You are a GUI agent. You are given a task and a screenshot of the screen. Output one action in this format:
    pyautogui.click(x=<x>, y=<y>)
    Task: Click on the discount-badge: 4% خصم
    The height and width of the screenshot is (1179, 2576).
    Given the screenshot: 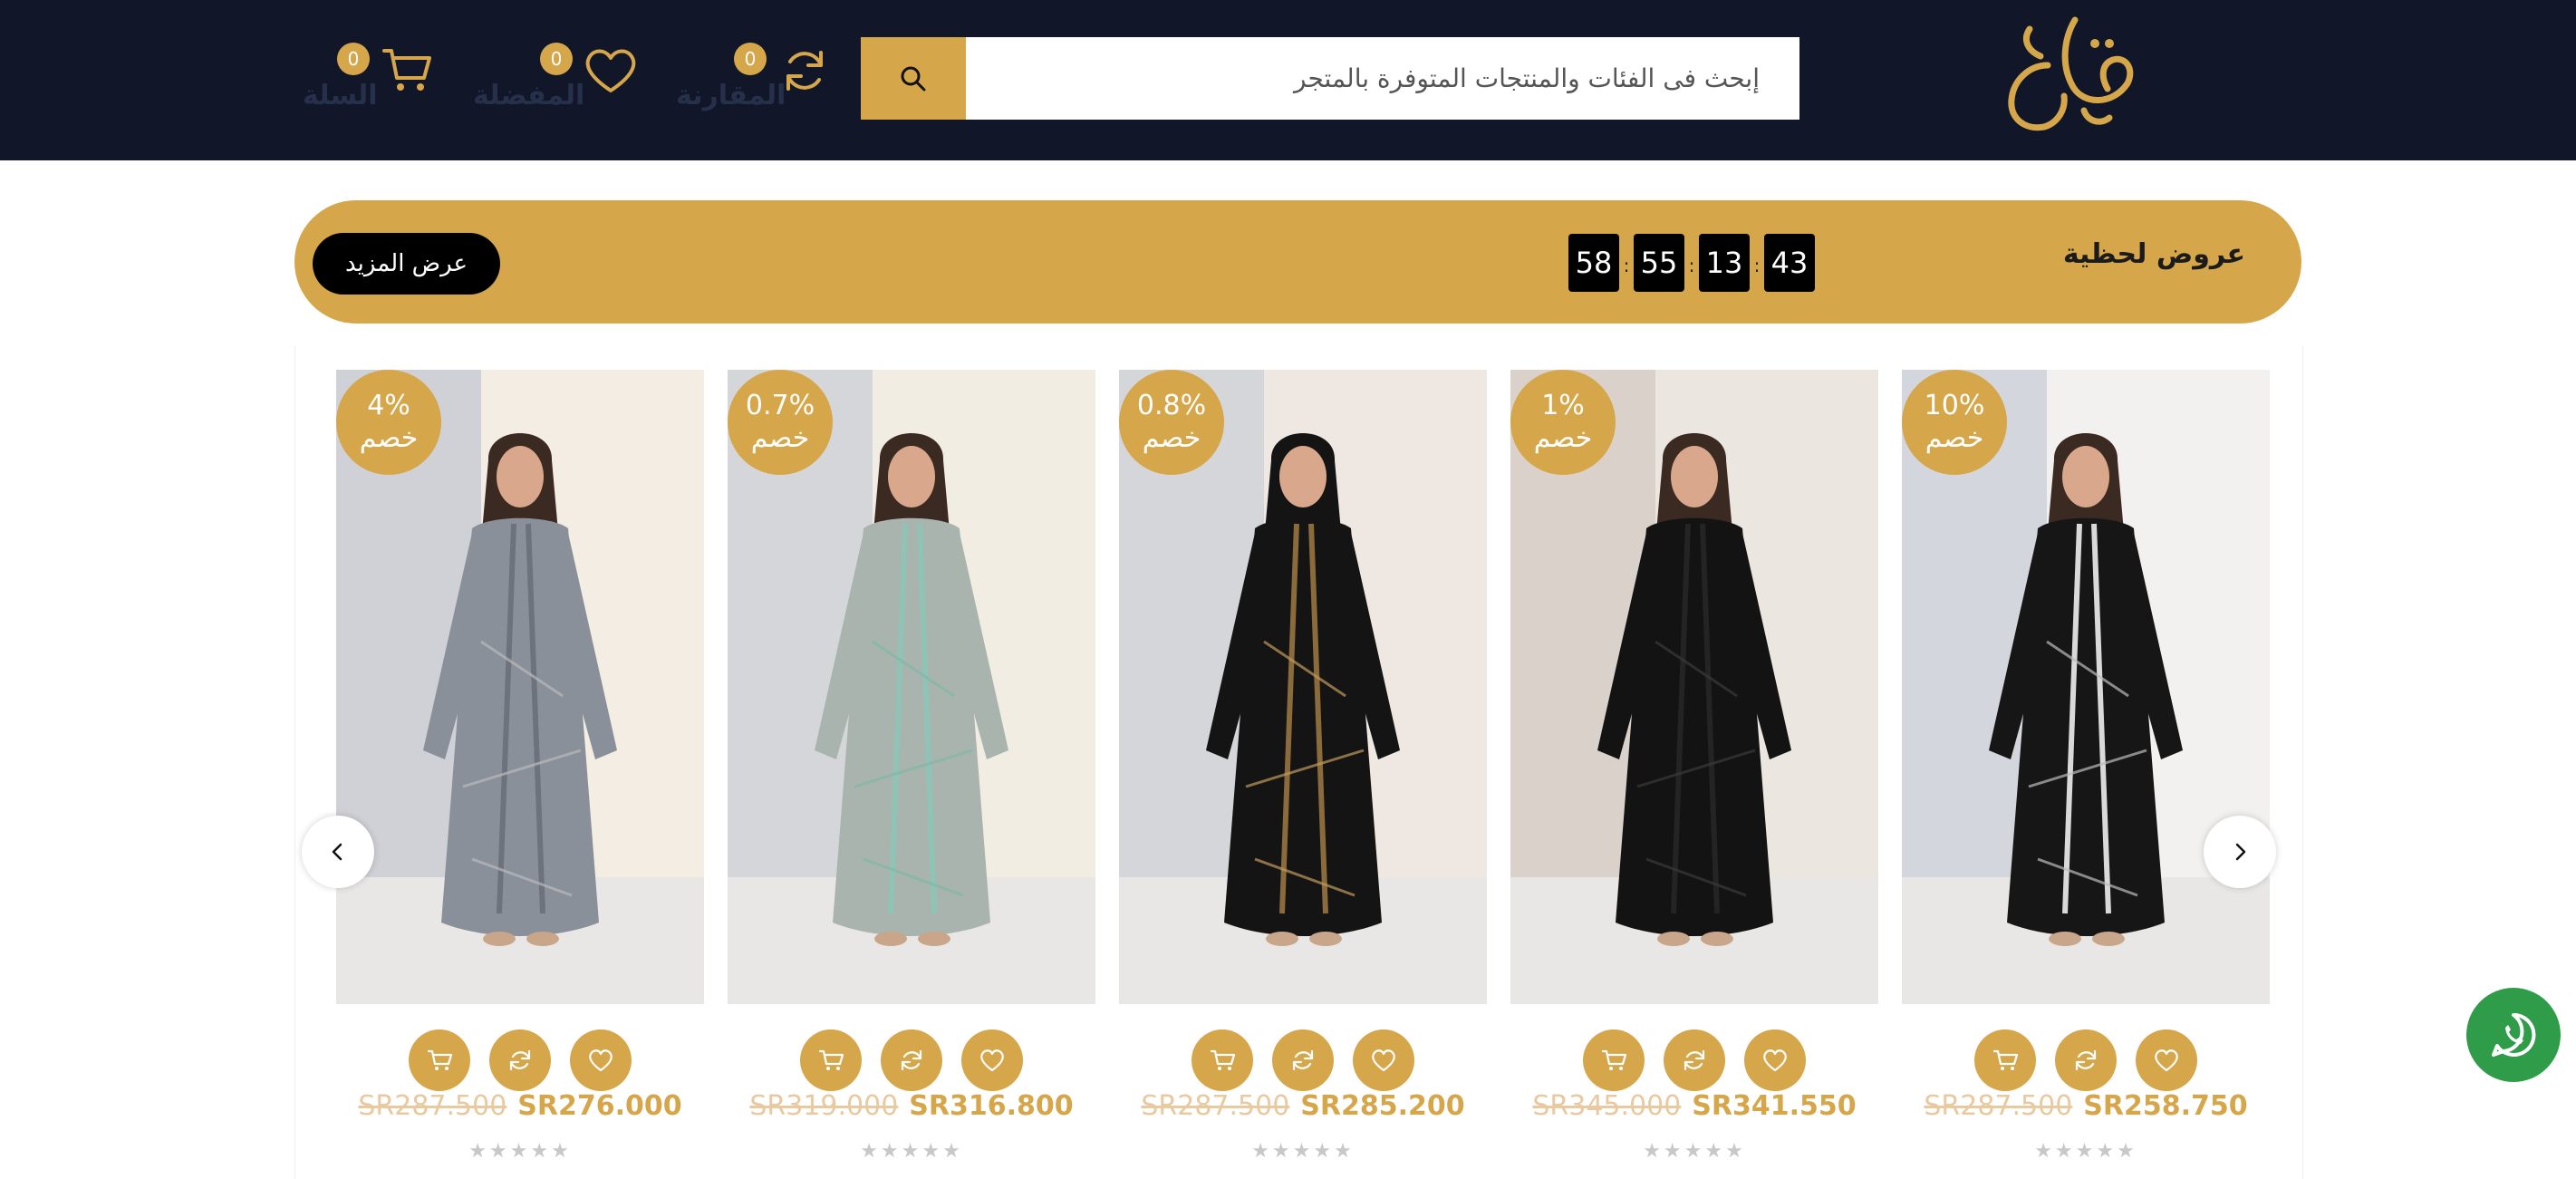 What is the action you would take?
    pyautogui.click(x=388, y=422)
    